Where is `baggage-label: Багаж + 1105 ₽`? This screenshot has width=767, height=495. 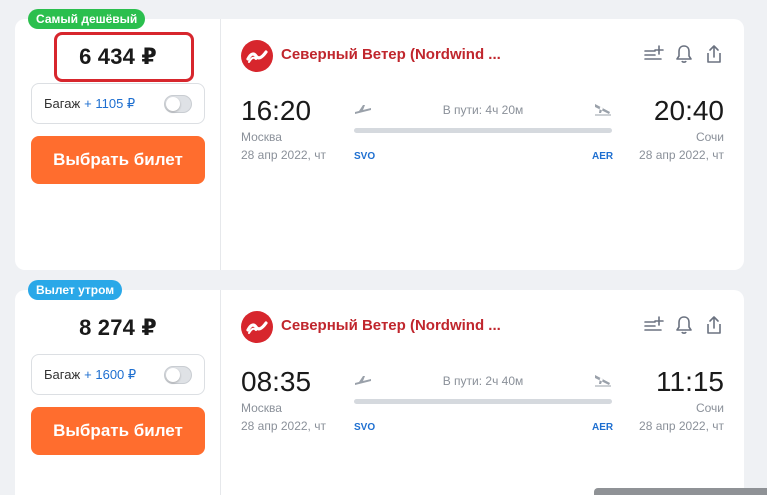 baggage-label: Багаж + 1105 ₽ is located at coordinates (90, 103).